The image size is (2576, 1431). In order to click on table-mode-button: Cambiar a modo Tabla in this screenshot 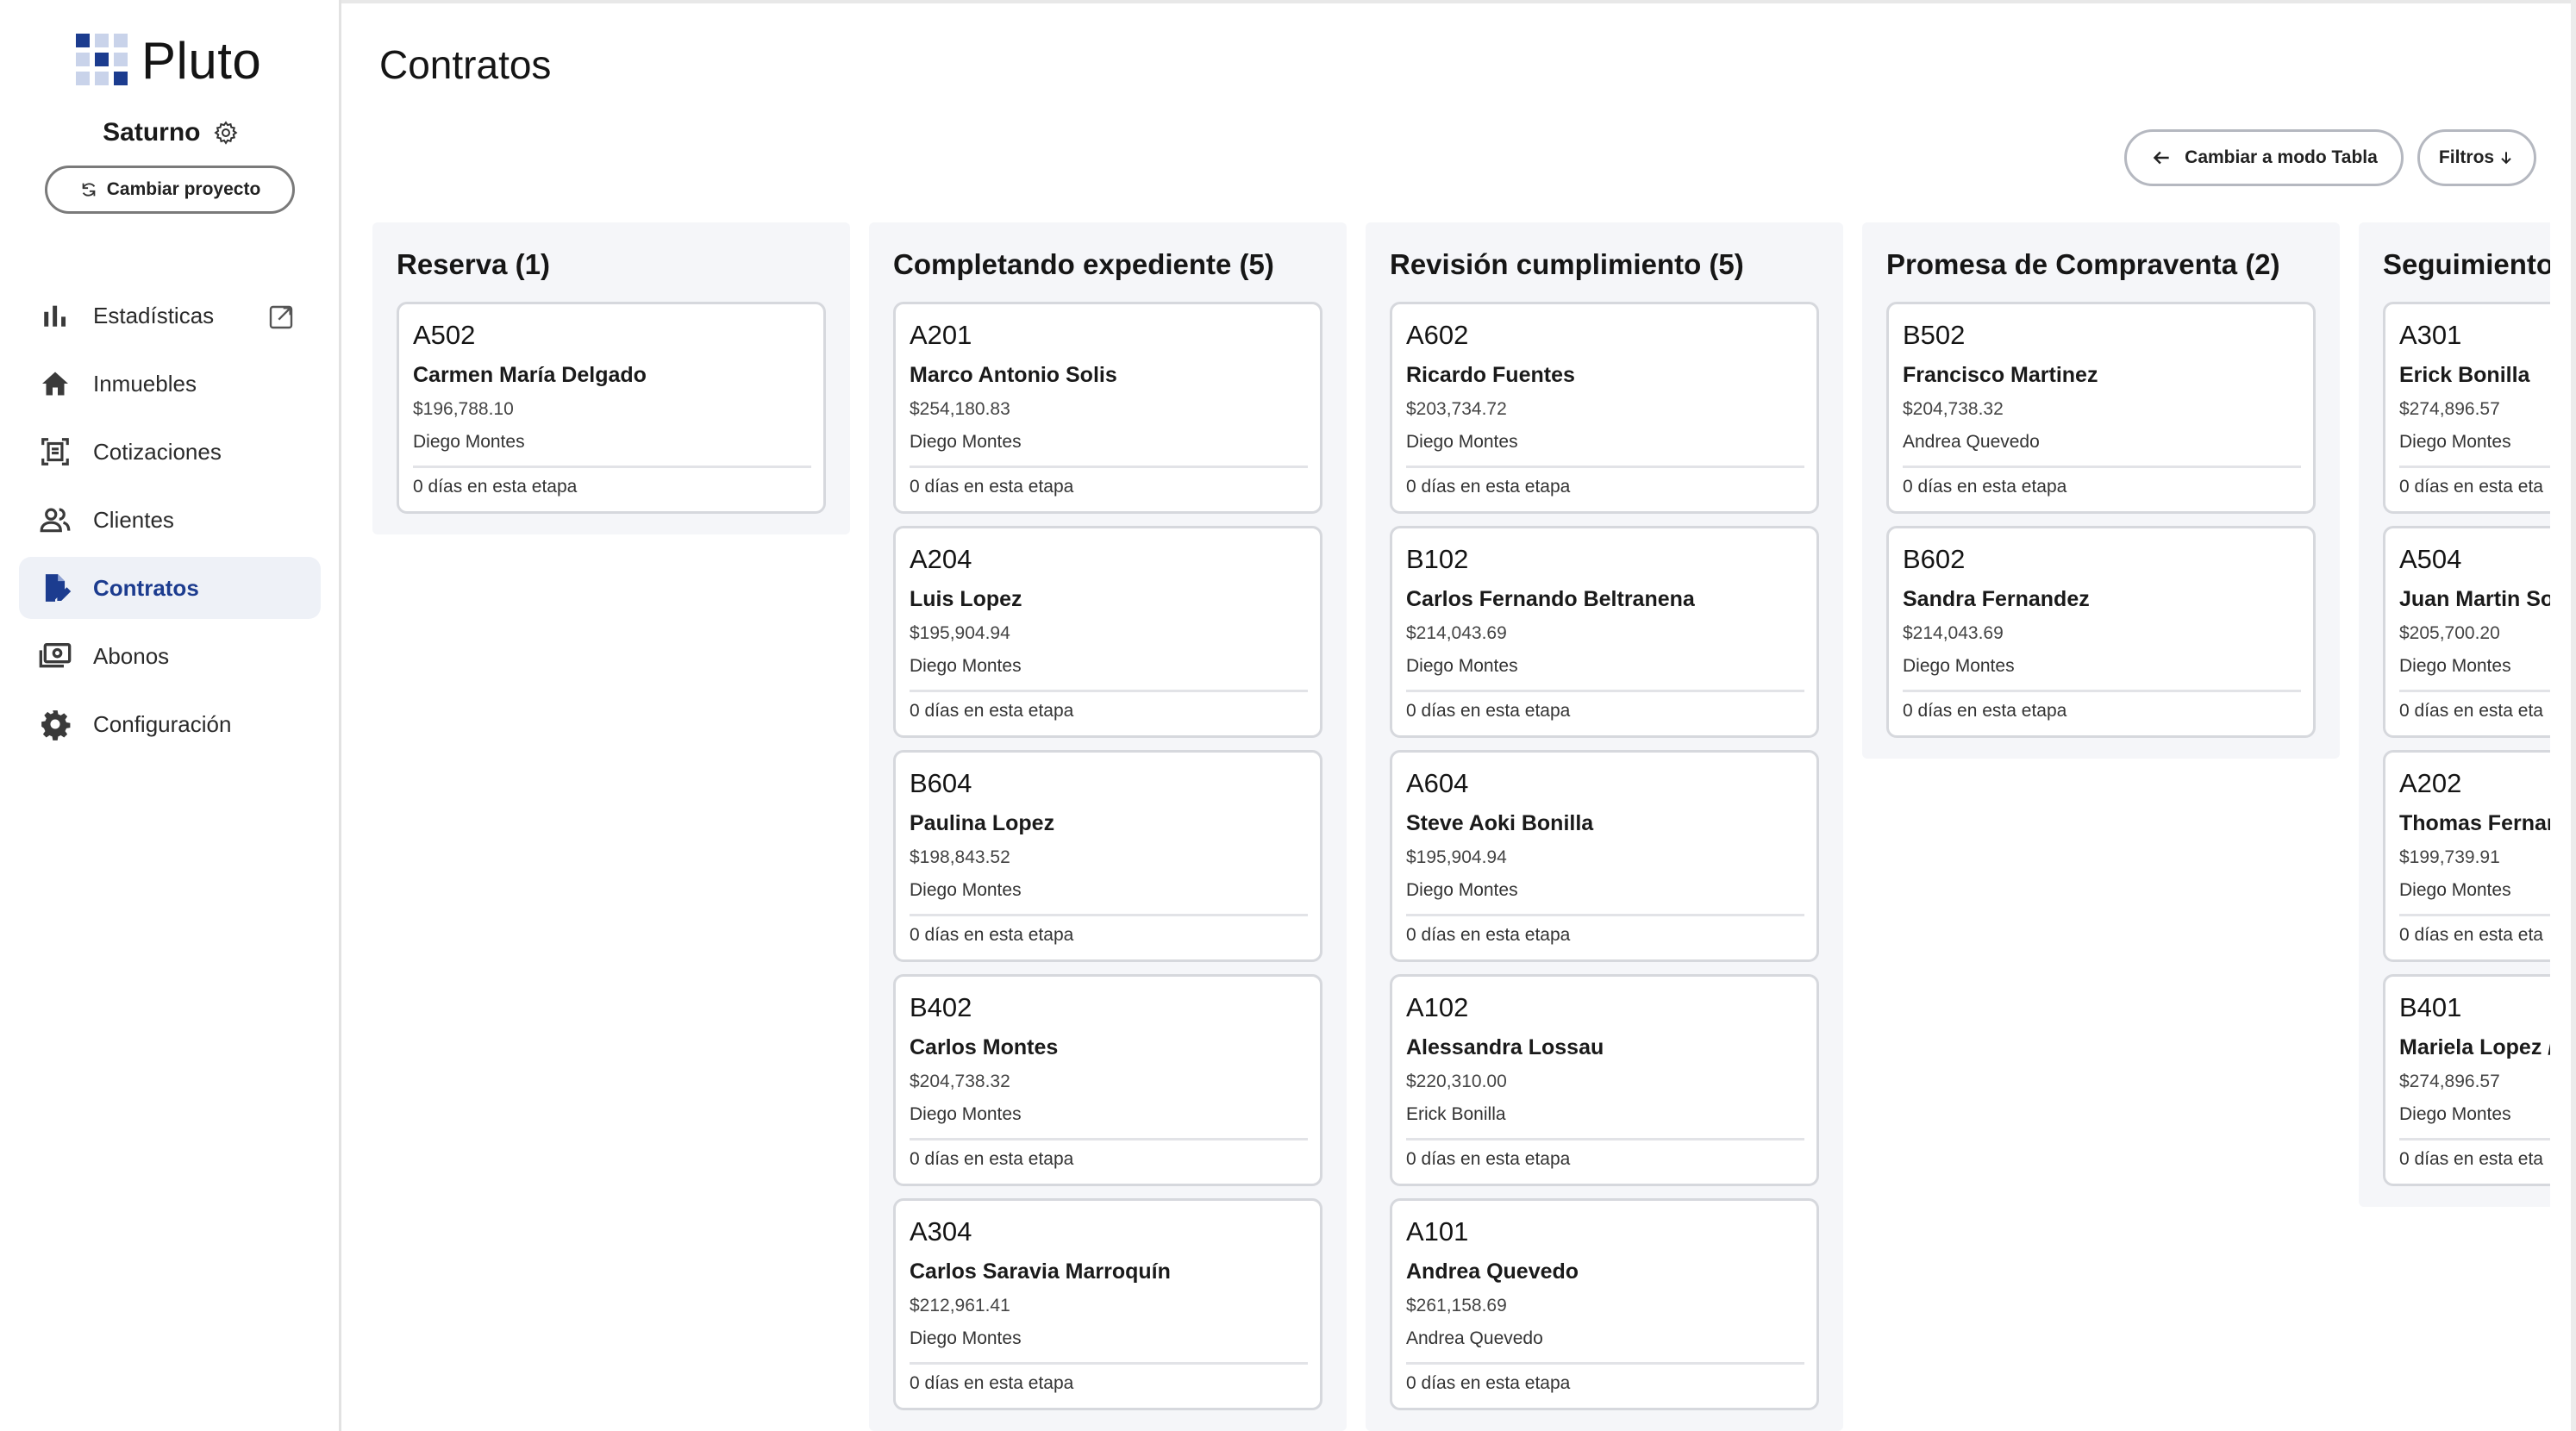, I will do `click(2264, 157)`.